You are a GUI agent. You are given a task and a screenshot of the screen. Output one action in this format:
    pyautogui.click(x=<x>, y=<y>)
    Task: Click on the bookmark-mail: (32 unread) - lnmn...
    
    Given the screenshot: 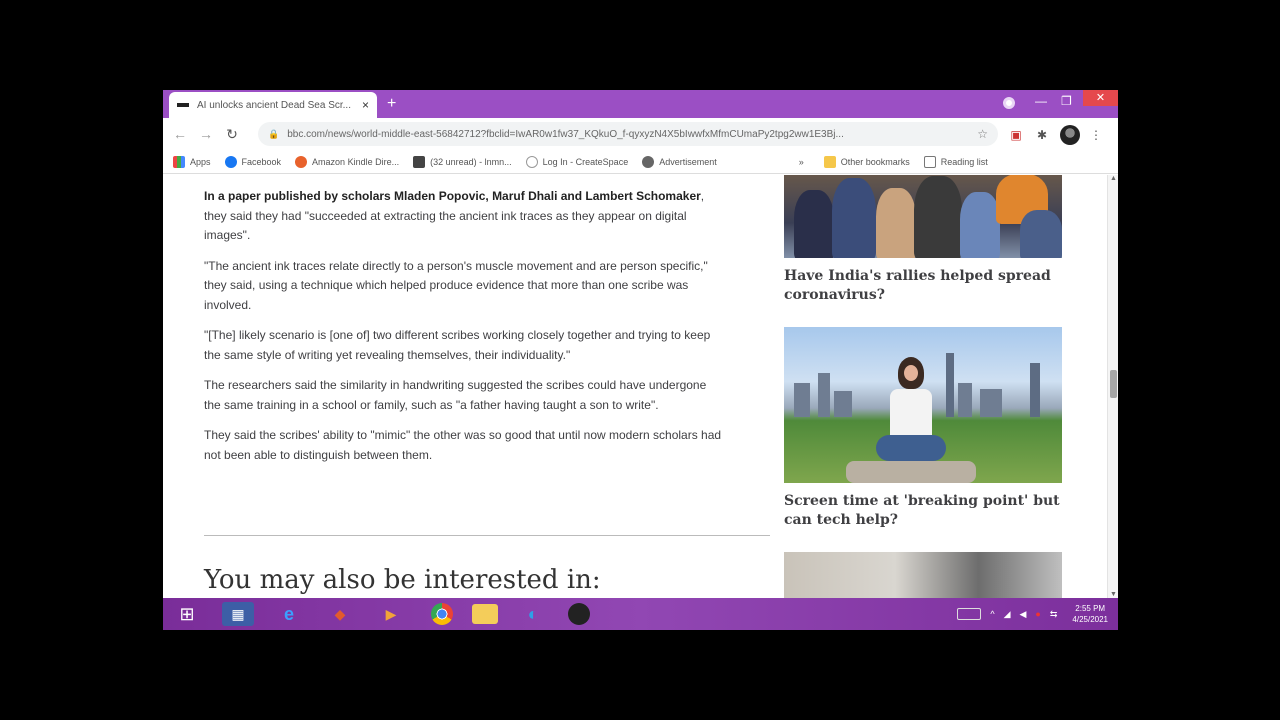 What is the action you would take?
    pyautogui.click(x=462, y=161)
    